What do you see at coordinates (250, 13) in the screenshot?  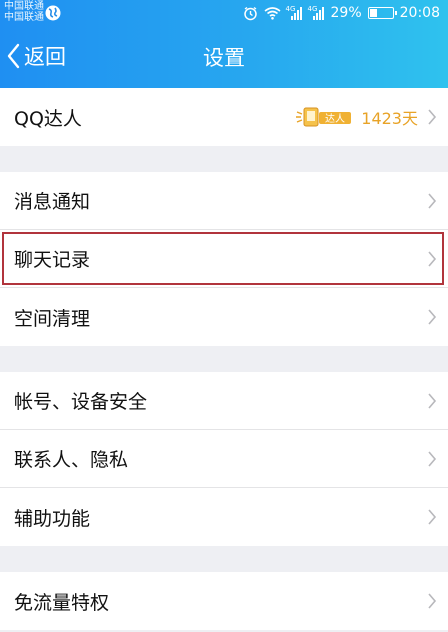 I see `alarm-icon` at bounding box center [250, 13].